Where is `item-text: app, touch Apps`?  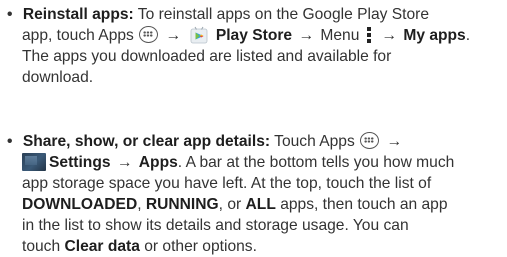
item-text: app, touch Apps is located at coordinates (78, 35).